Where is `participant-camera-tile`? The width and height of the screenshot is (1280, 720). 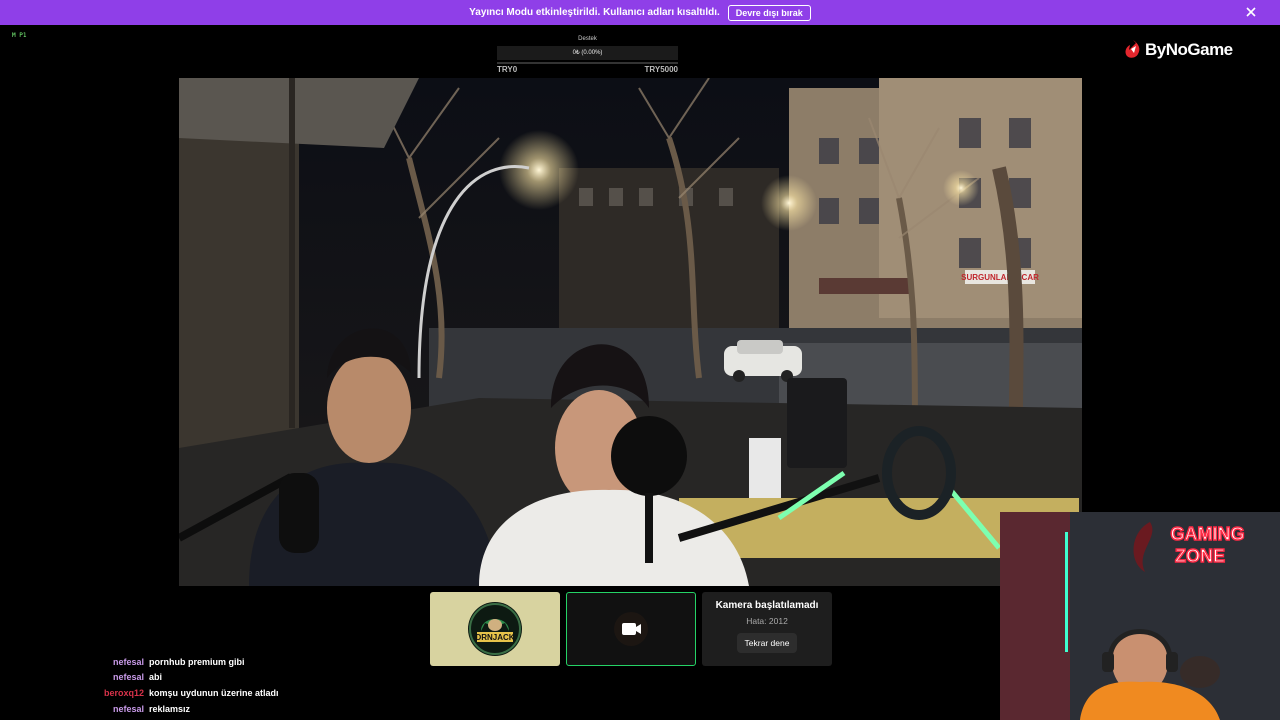
participant-camera-tile is located at coordinates (631, 629).